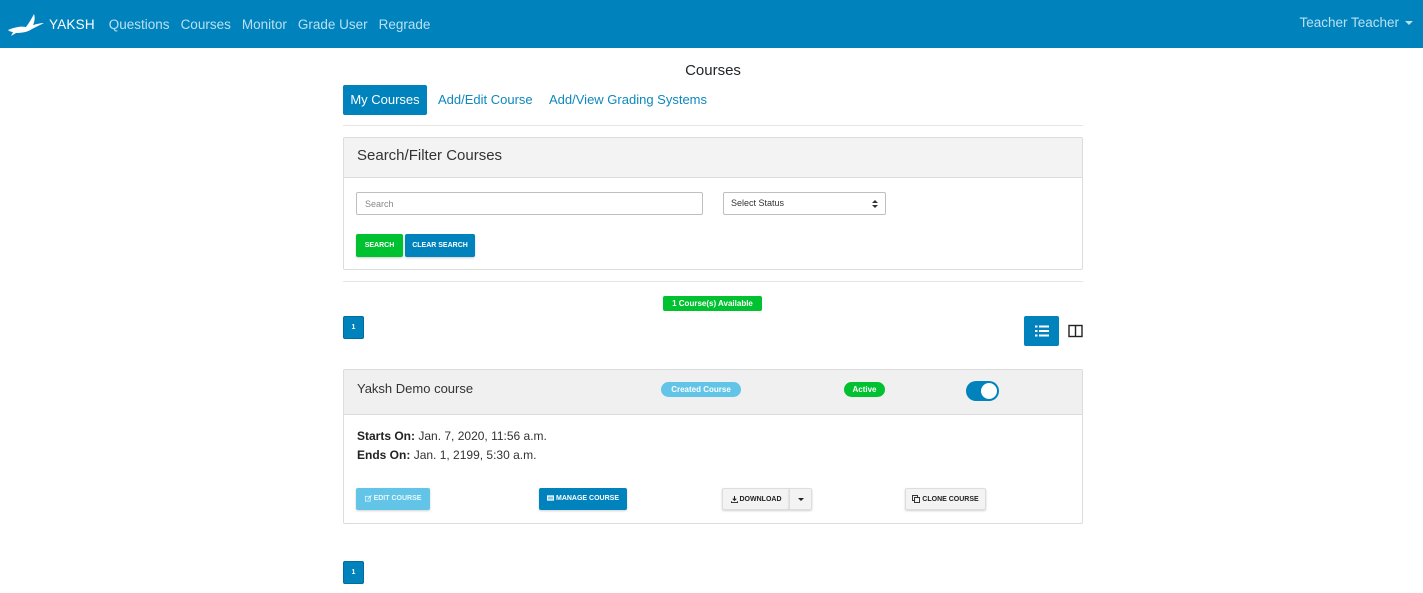  What do you see at coordinates (758, 203) in the screenshot?
I see `status-select-value: Select Status` at bounding box center [758, 203].